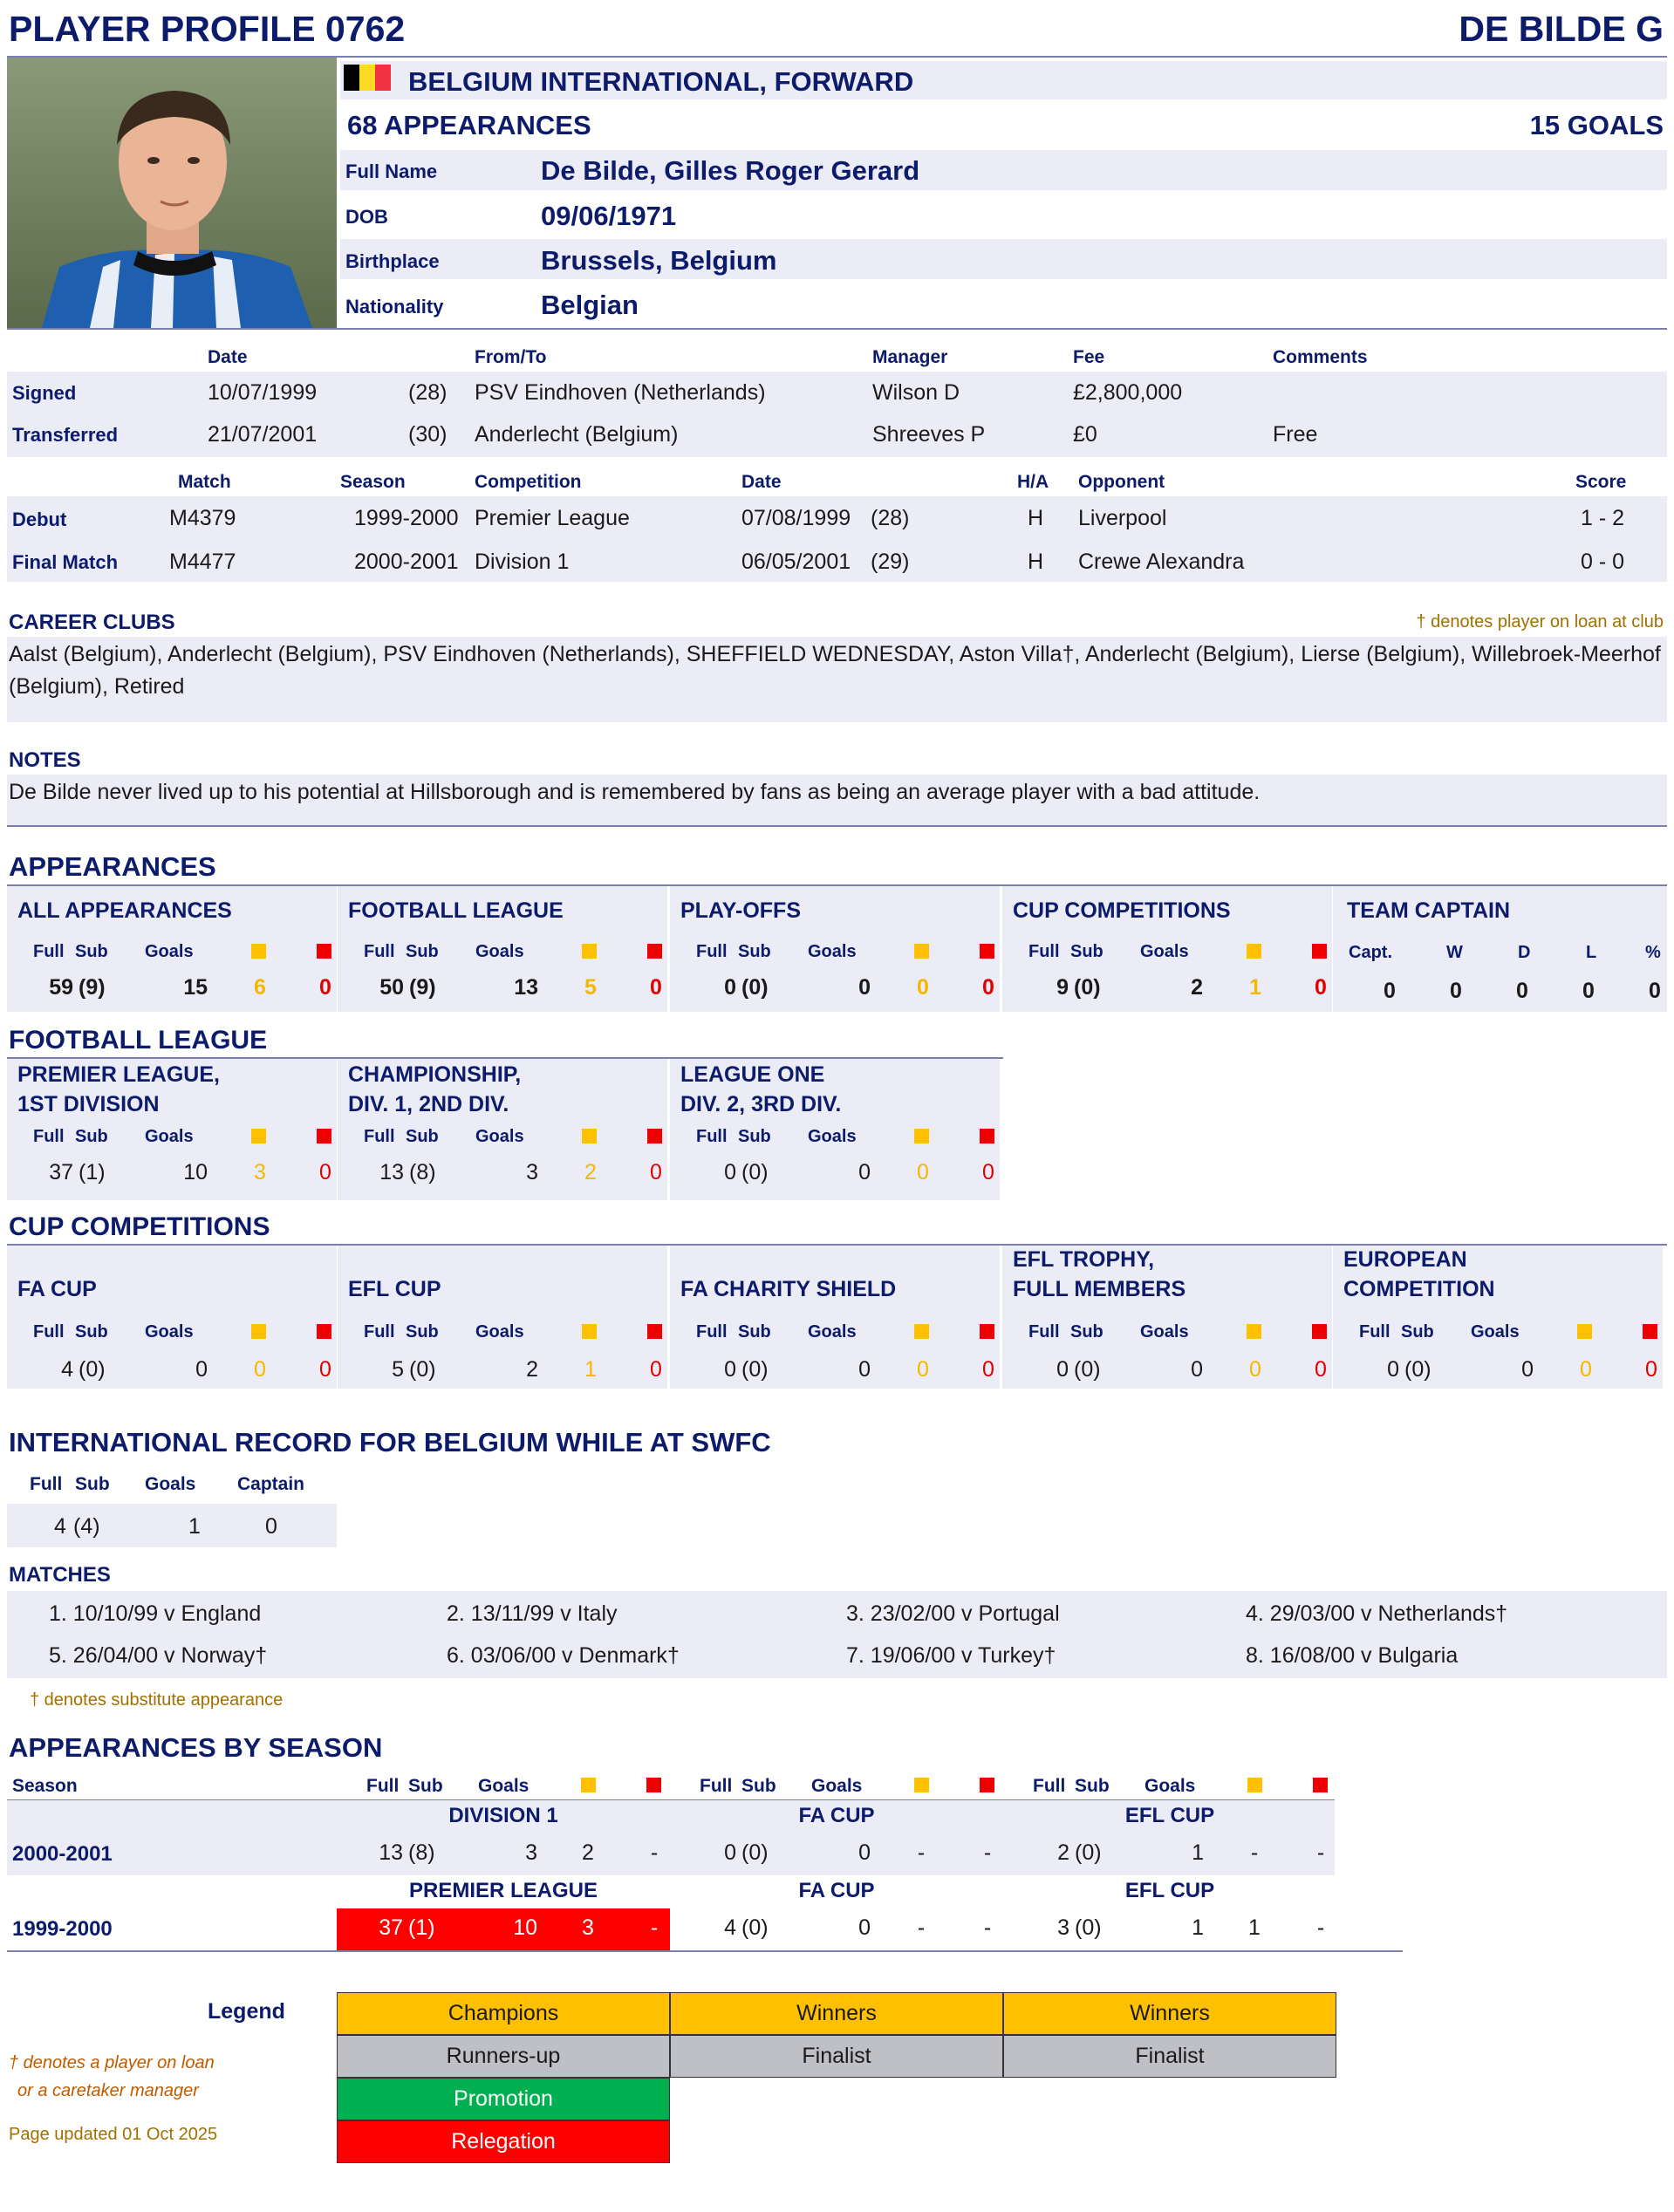  I want to click on match-age: (29), so click(890, 562).